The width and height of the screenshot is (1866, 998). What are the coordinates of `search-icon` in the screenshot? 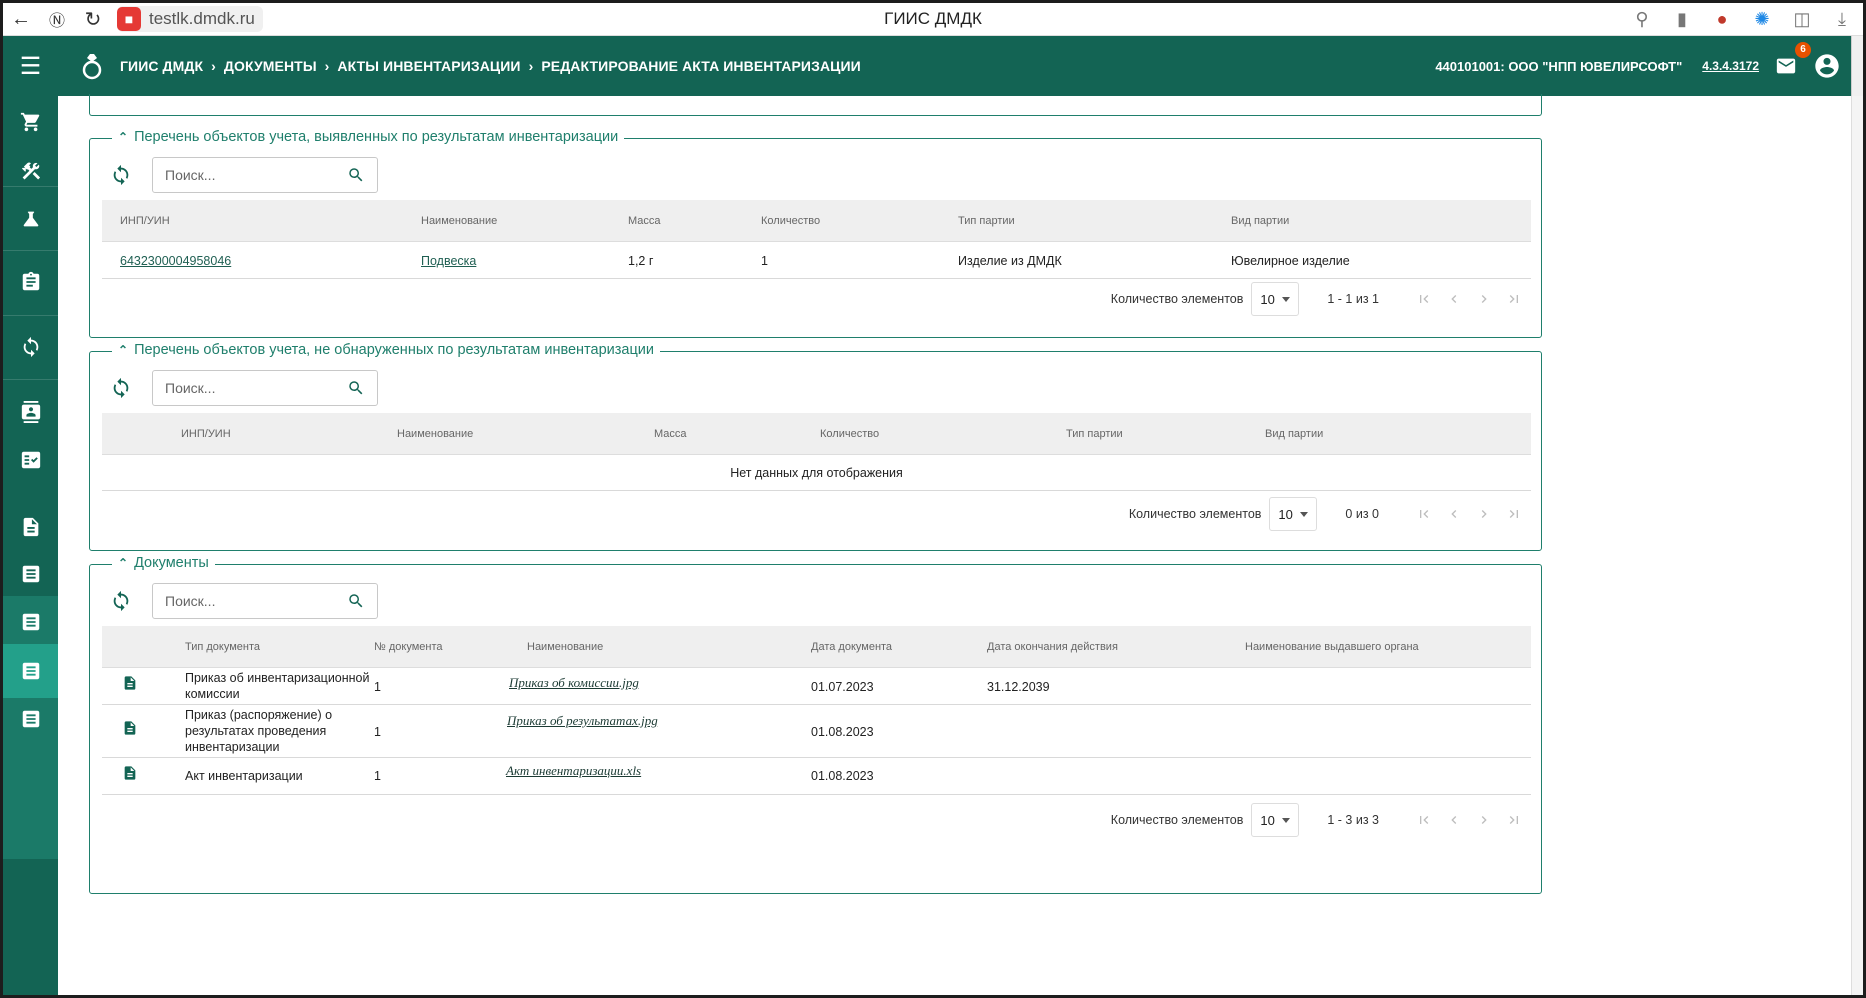 It's located at (356, 175).